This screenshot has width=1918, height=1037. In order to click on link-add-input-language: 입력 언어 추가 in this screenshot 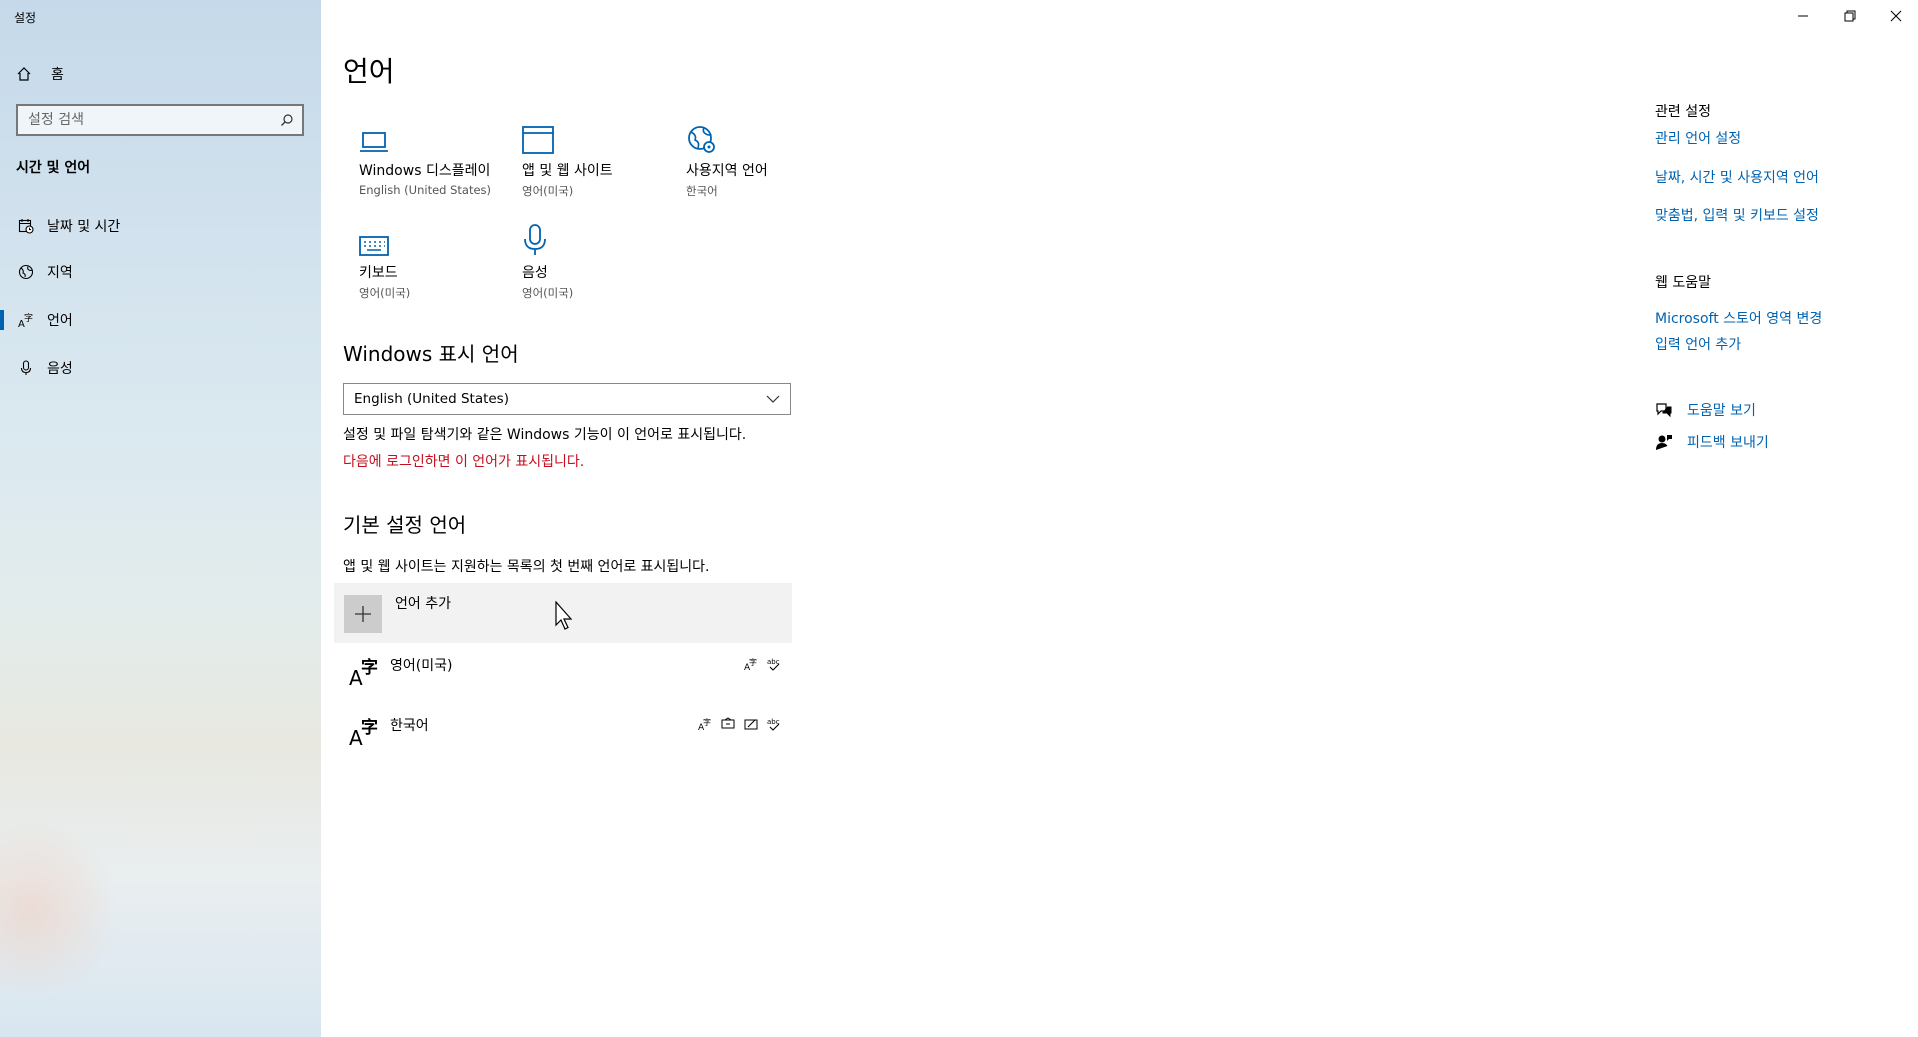, I will do `click(1698, 344)`.